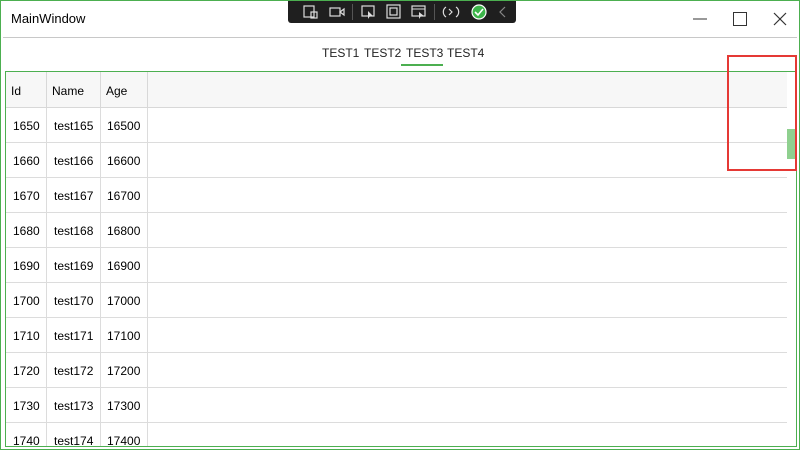 The image size is (800, 450). What do you see at coordinates (48, 18) in the screenshot?
I see `window-title: MainWindow` at bounding box center [48, 18].